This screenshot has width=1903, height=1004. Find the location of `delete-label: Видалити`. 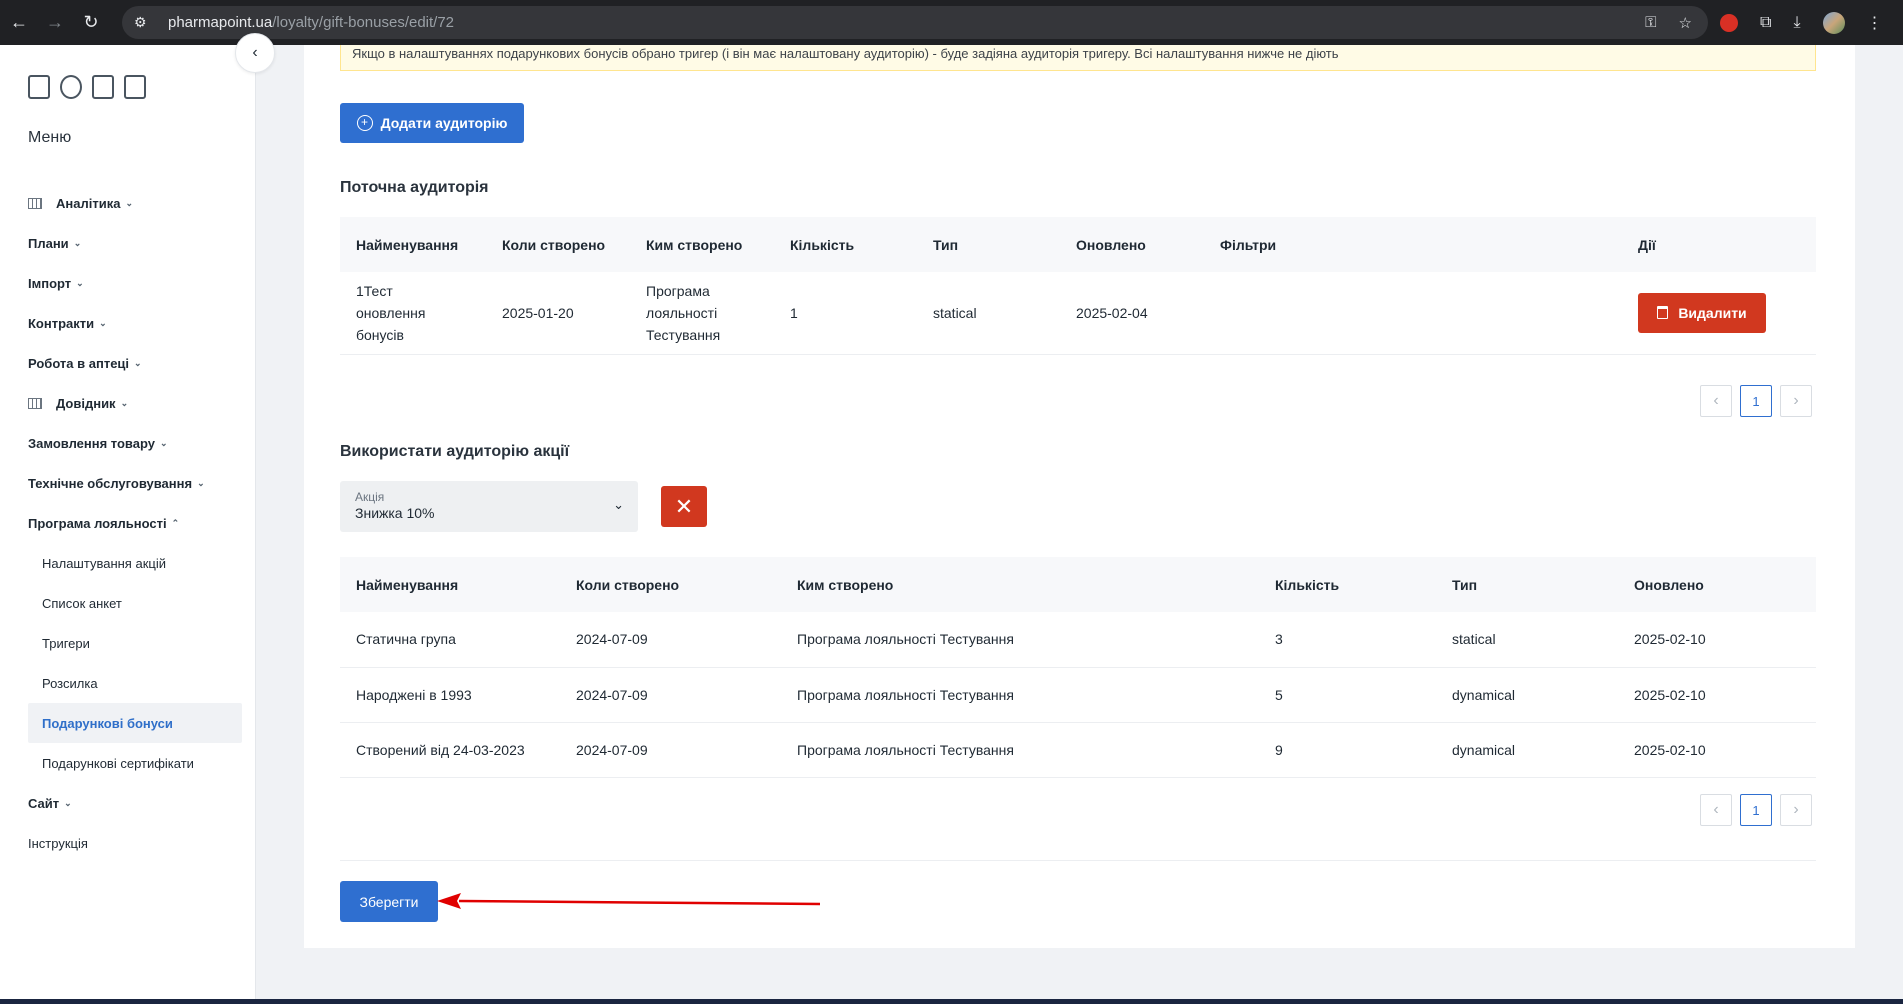

delete-label: Видалити is located at coordinates (1712, 312).